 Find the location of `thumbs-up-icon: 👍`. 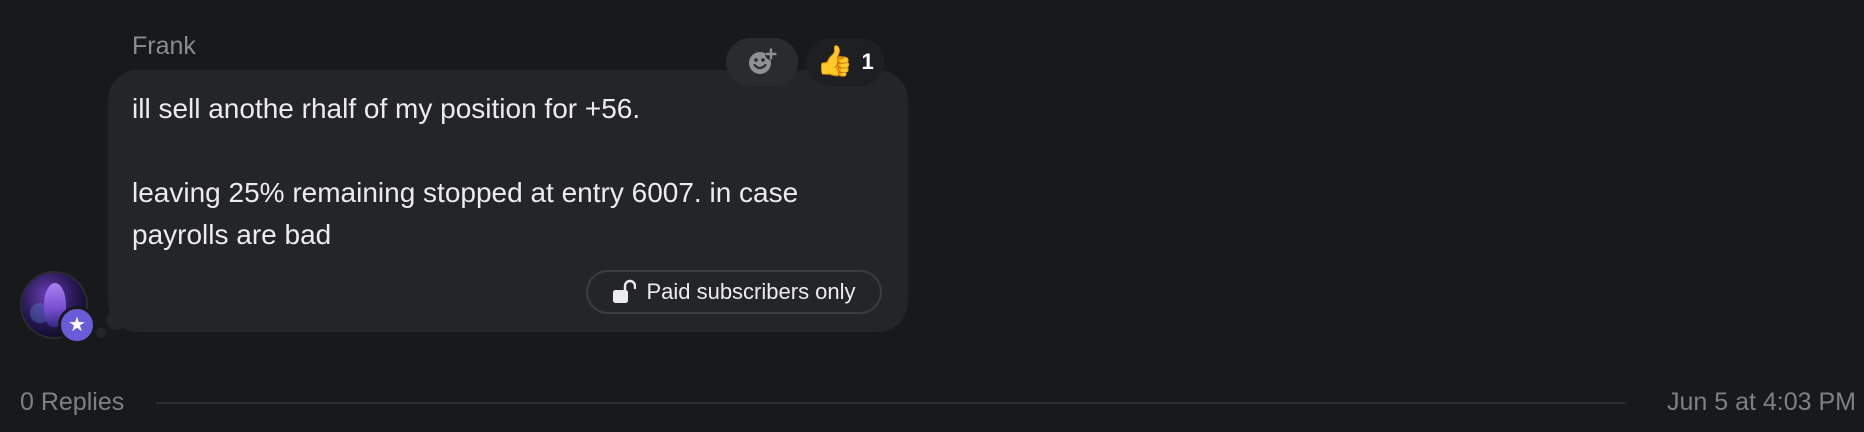

thumbs-up-icon: 👍 is located at coordinates (835, 61).